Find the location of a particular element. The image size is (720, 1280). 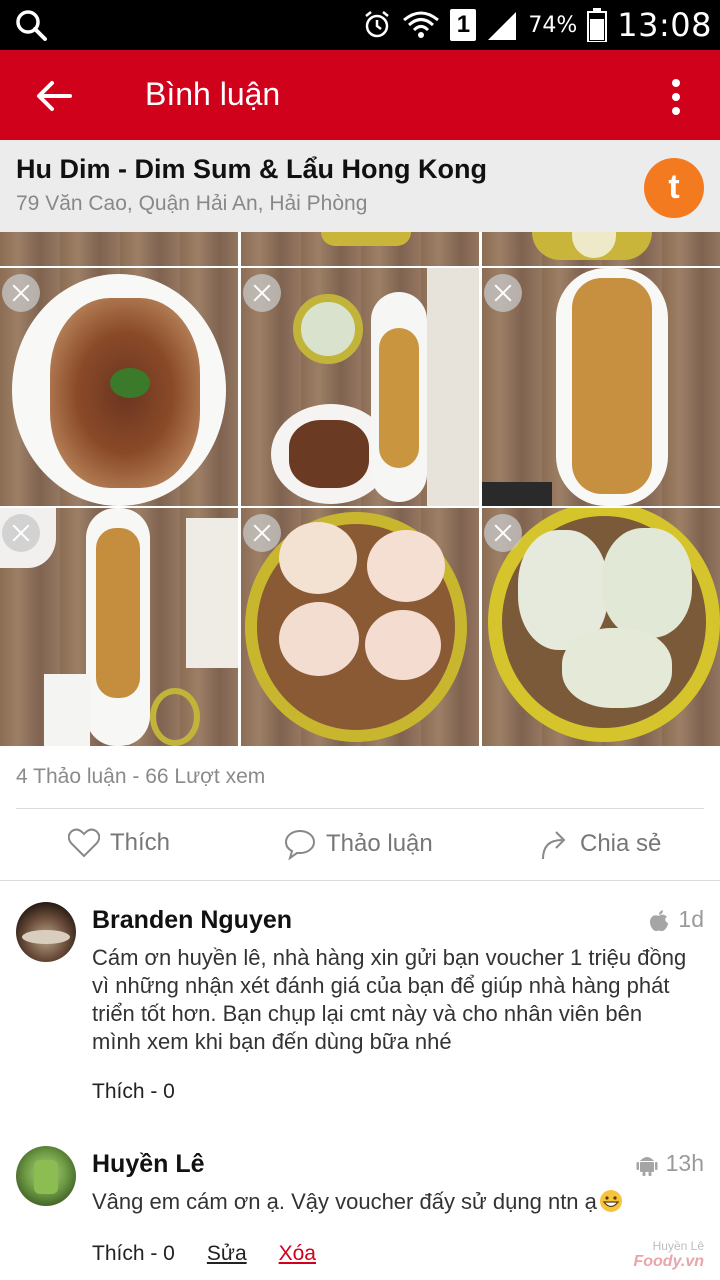

android-icon is located at coordinates (647, 1166).